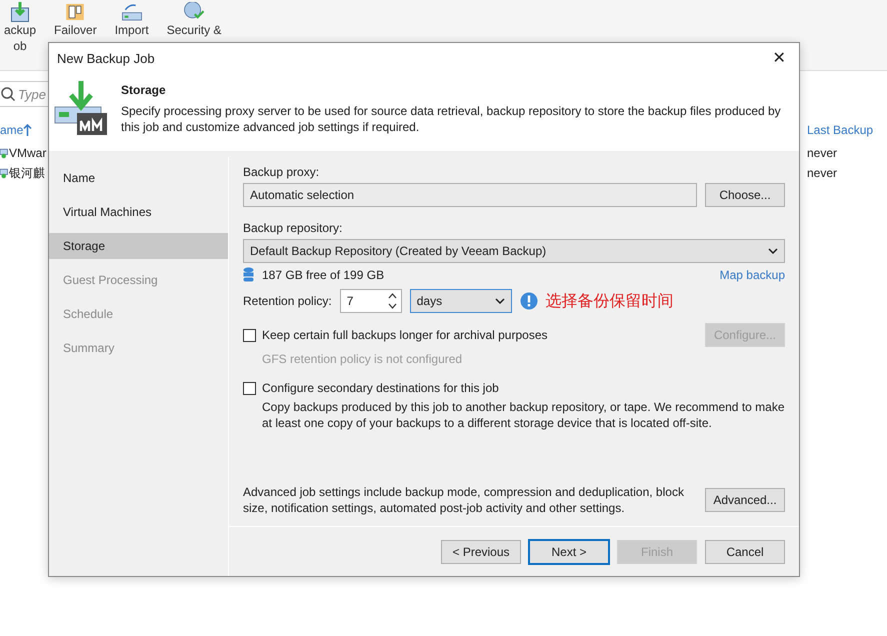 This screenshot has width=887, height=636. Describe the element at coordinates (514, 251) in the screenshot. I see `repository-dropdown: Default Backup Repository (Created by Veeam Backup)` at that location.